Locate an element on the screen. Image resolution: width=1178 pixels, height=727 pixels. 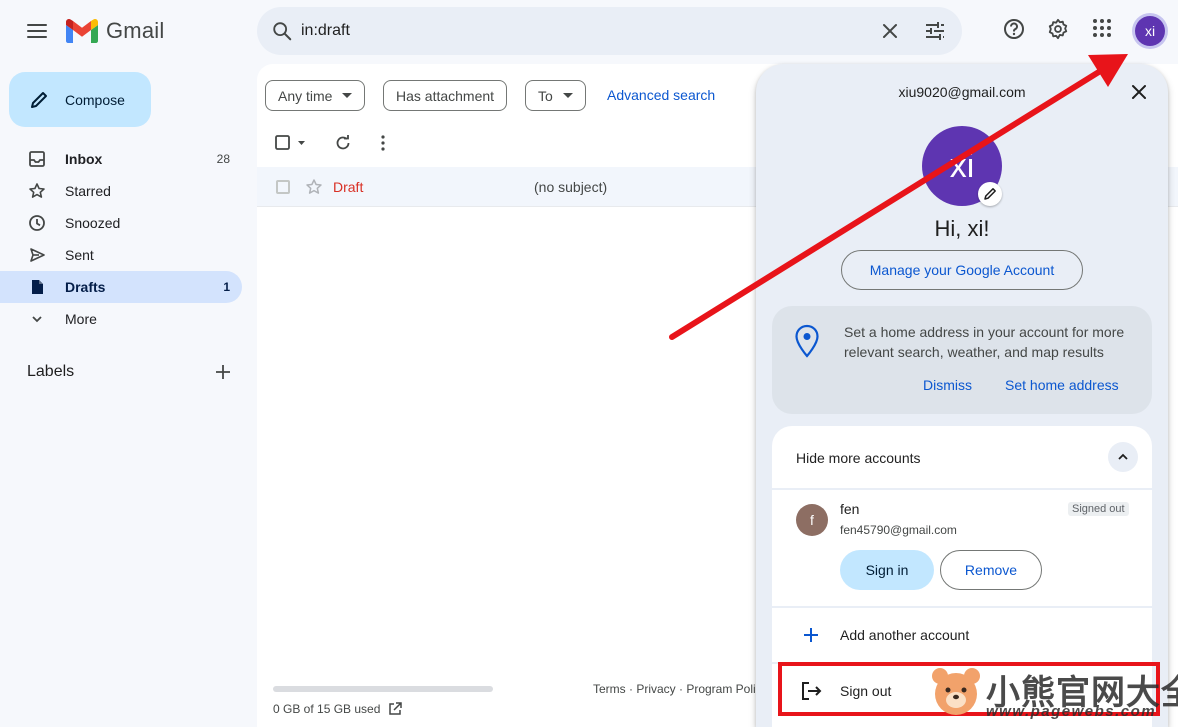
chevron-up-icon is located at coordinates (1123, 457).